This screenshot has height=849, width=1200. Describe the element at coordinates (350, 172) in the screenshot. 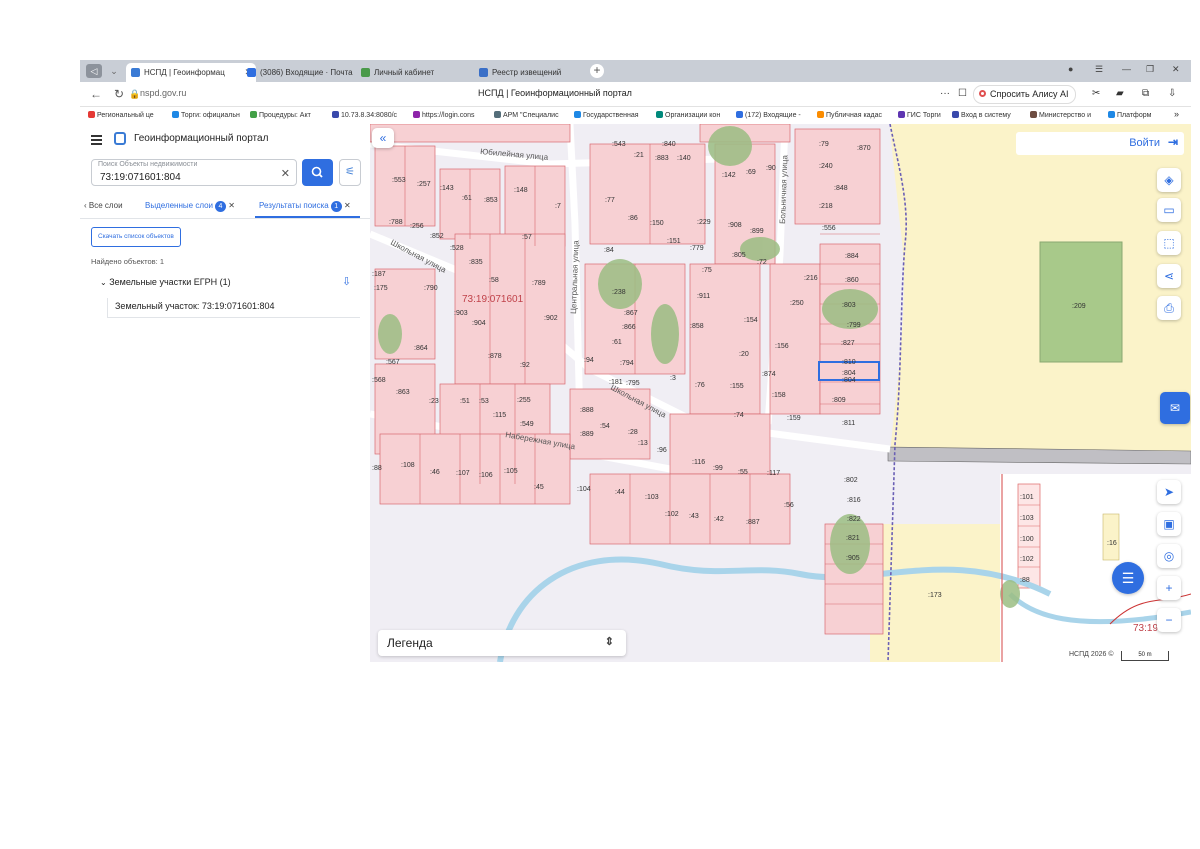

I see `filter-settings-button: ⚟` at that location.